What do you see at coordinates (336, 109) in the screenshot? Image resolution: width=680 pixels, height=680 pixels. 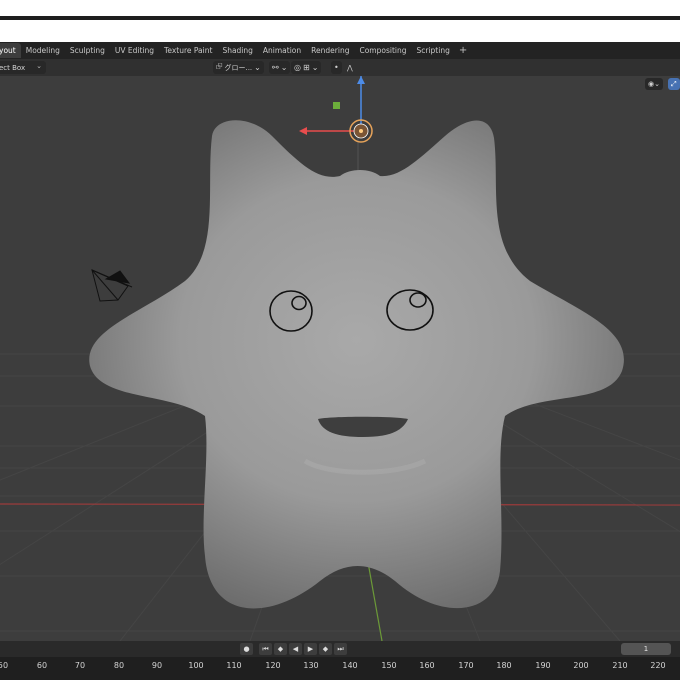 I see `light-icon` at bounding box center [336, 109].